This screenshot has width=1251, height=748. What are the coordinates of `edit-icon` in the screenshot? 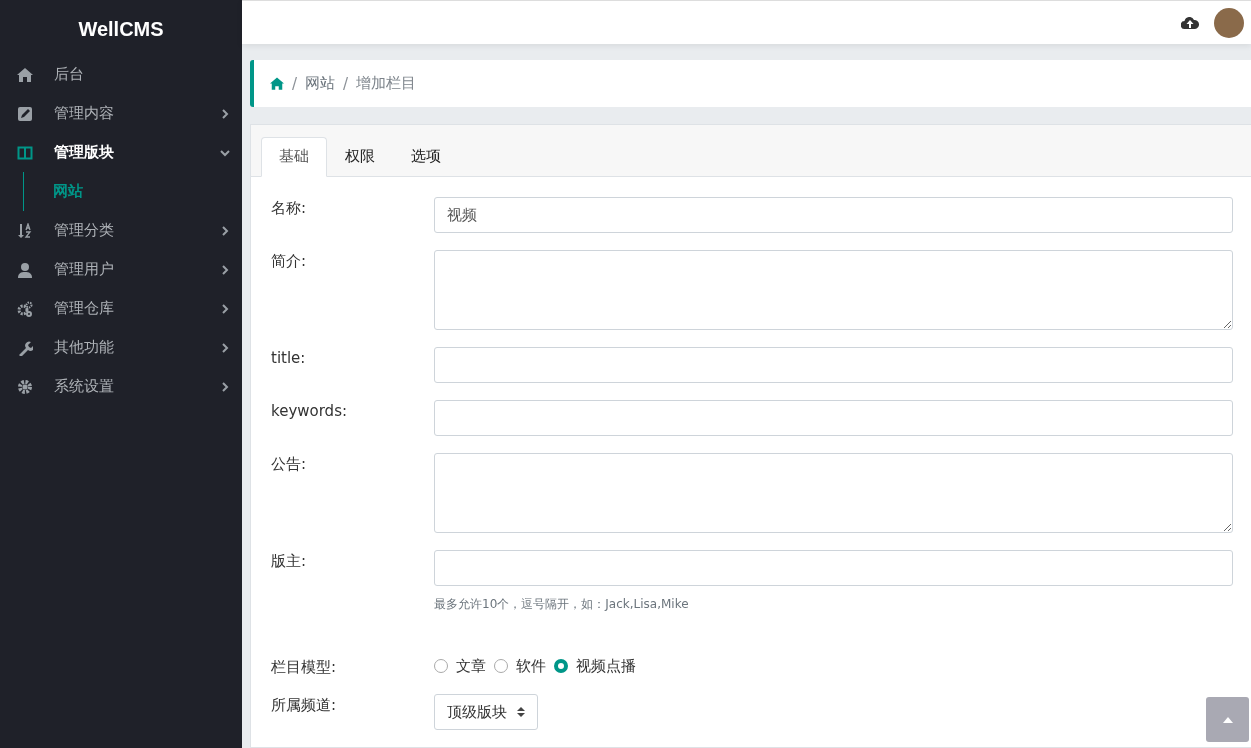 It's located at (25, 113).